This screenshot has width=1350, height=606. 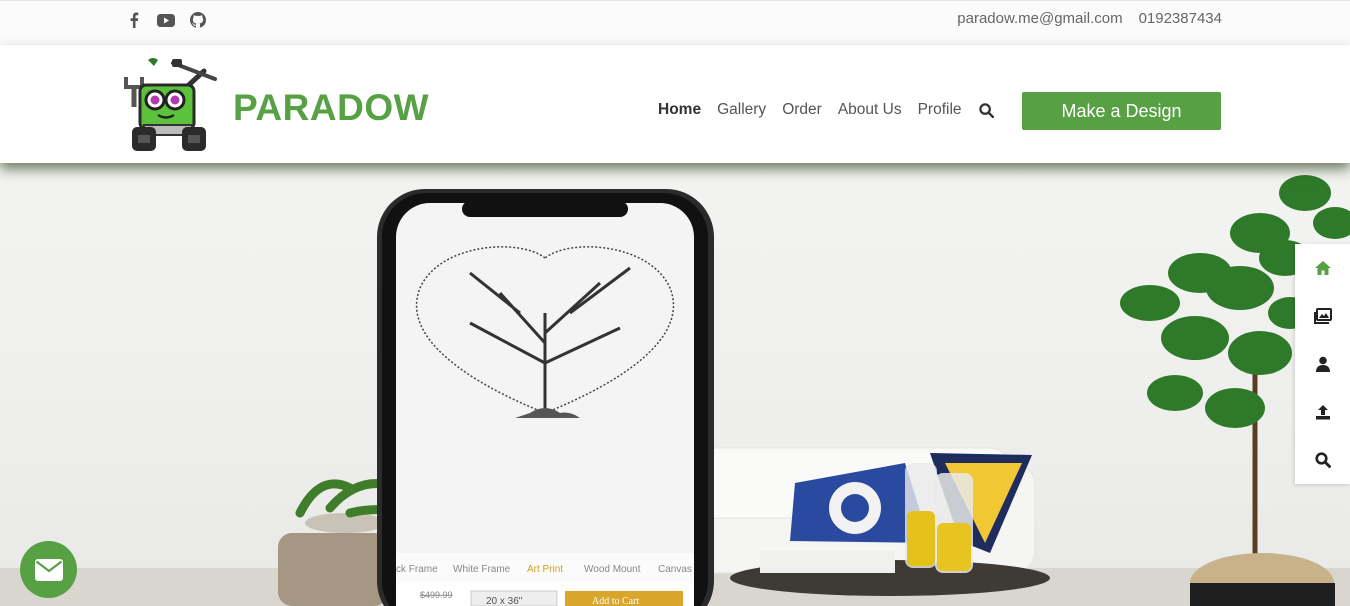 I want to click on social-links, so click(x=166, y=20).